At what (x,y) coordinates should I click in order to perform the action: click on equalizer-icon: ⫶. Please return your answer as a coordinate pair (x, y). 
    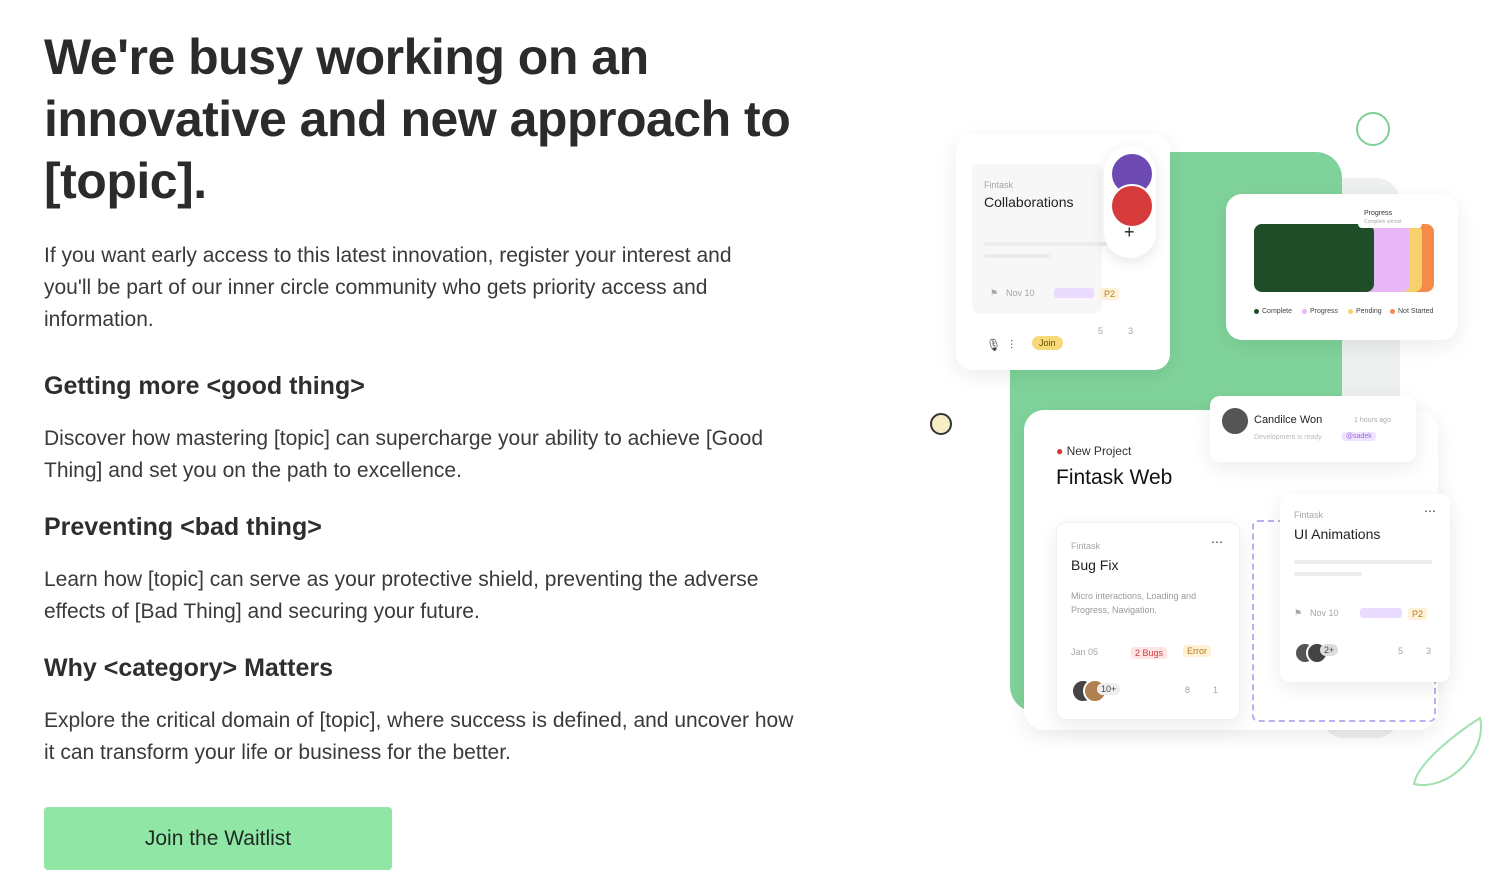
    Looking at the image, I should click on (1011, 345).